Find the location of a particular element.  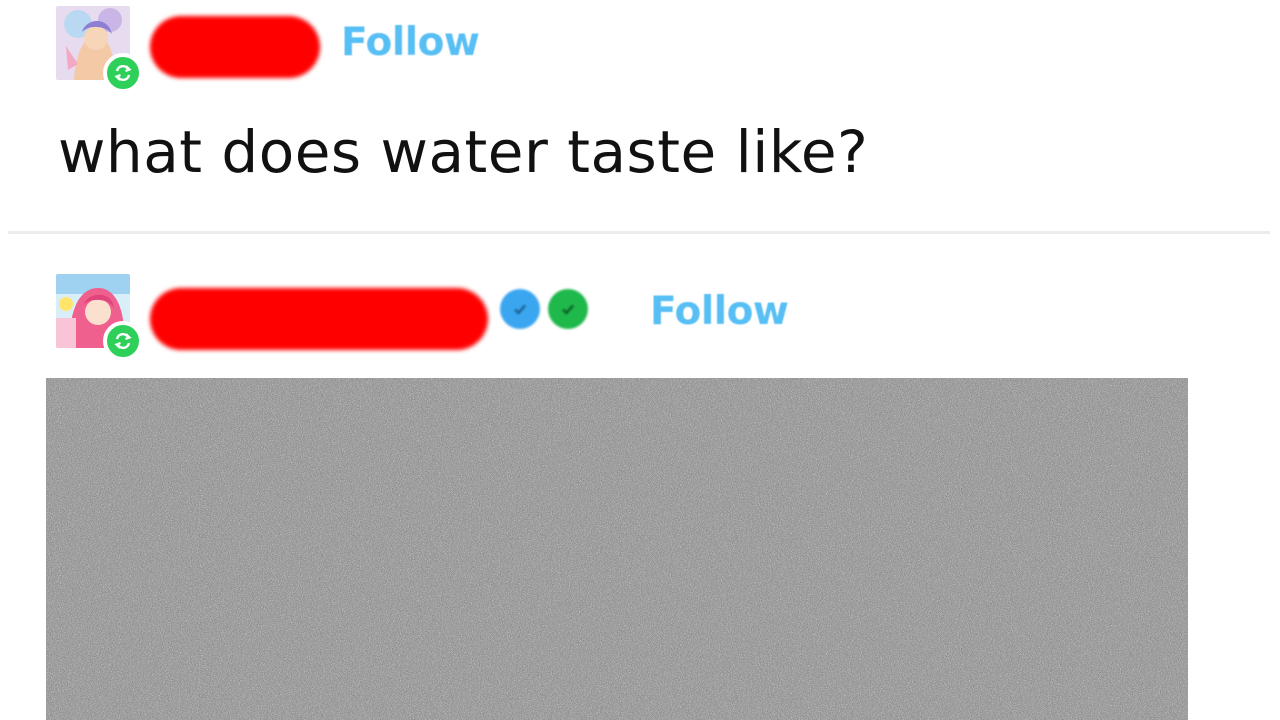

blue-checkmark-icon is located at coordinates (520, 309).